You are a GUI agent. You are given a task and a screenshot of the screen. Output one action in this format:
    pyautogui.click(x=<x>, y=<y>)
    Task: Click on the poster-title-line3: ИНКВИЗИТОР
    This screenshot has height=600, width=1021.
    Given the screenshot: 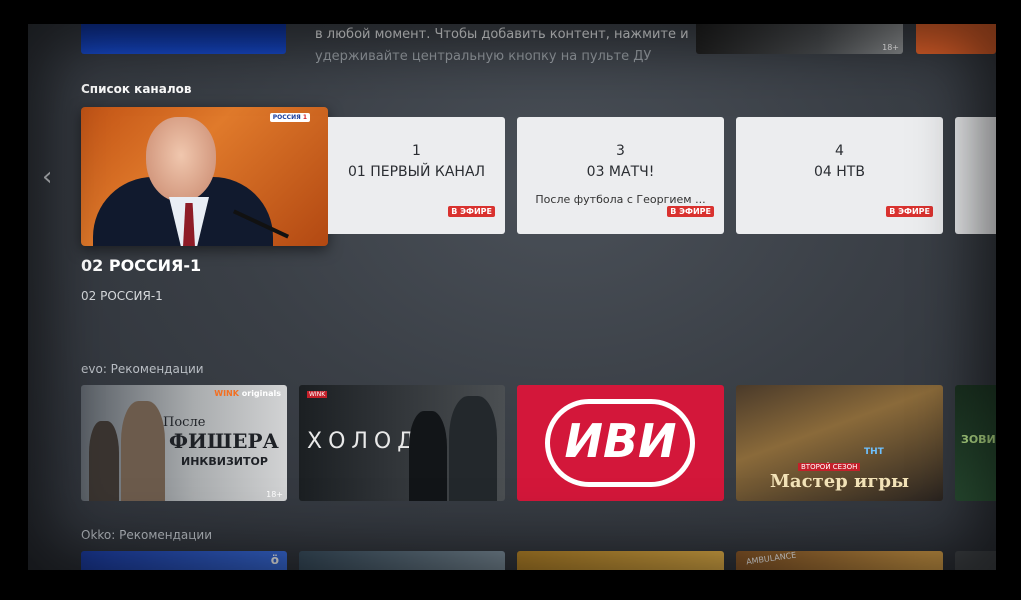 What is the action you would take?
    pyautogui.click(x=224, y=461)
    